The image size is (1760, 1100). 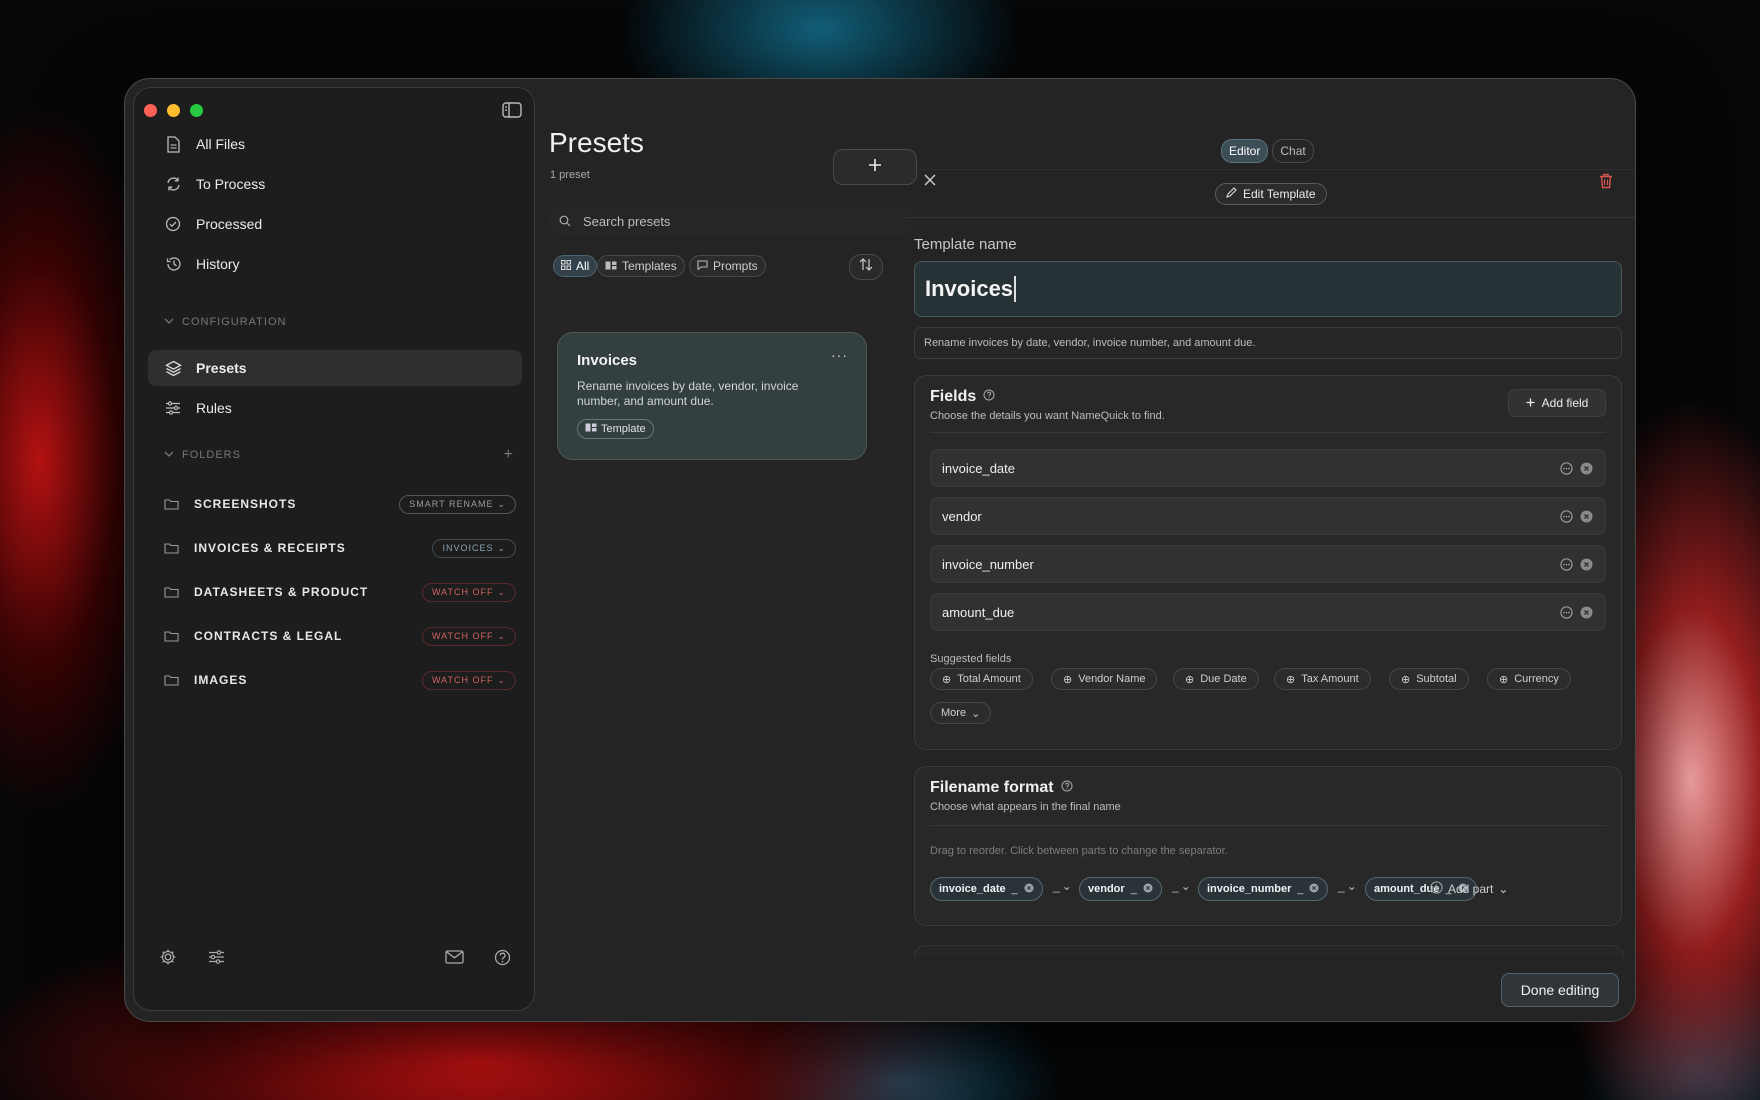 I want to click on add-folder-button: +, so click(x=509, y=455).